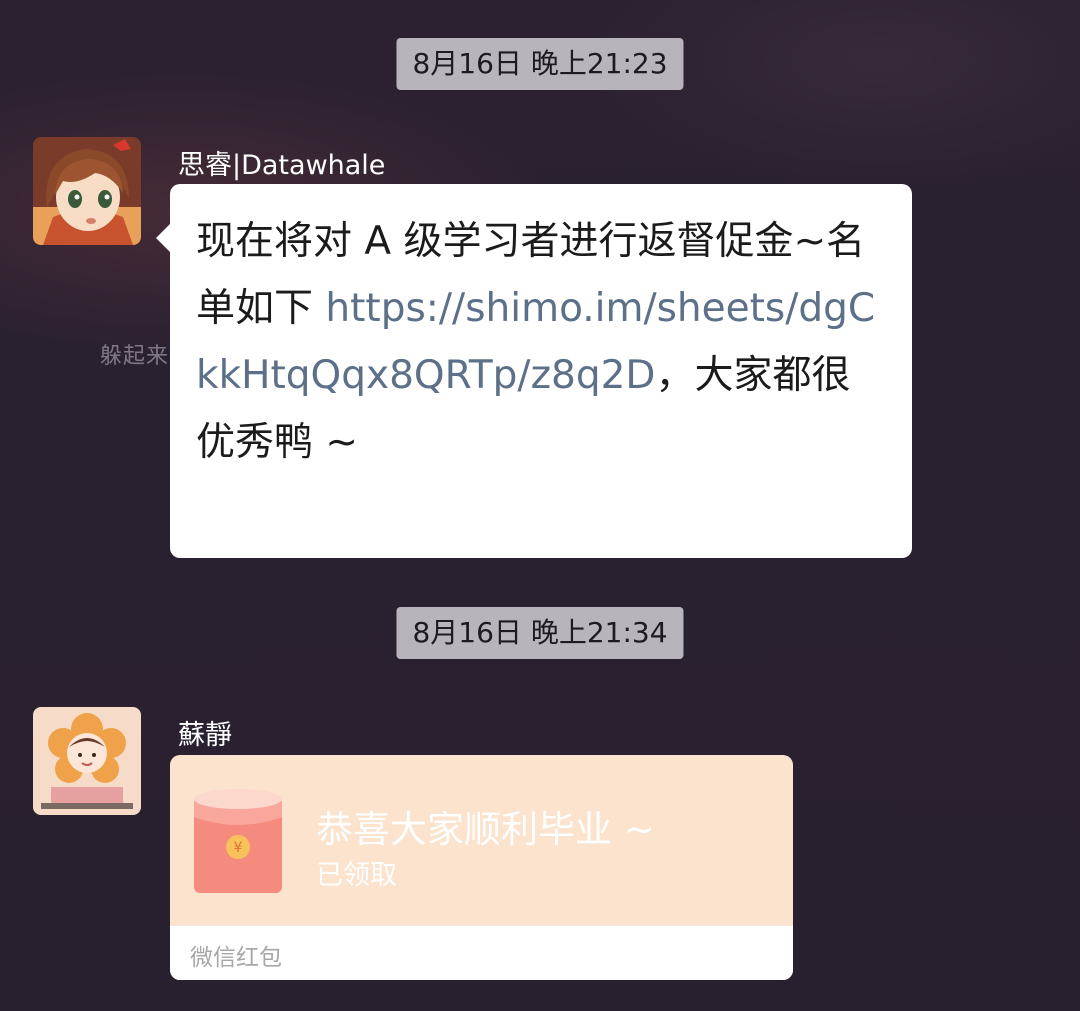  What do you see at coordinates (87, 191) in the screenshot?
I see `anime-girl-avatar-icon` at bounding box center [87, 191].